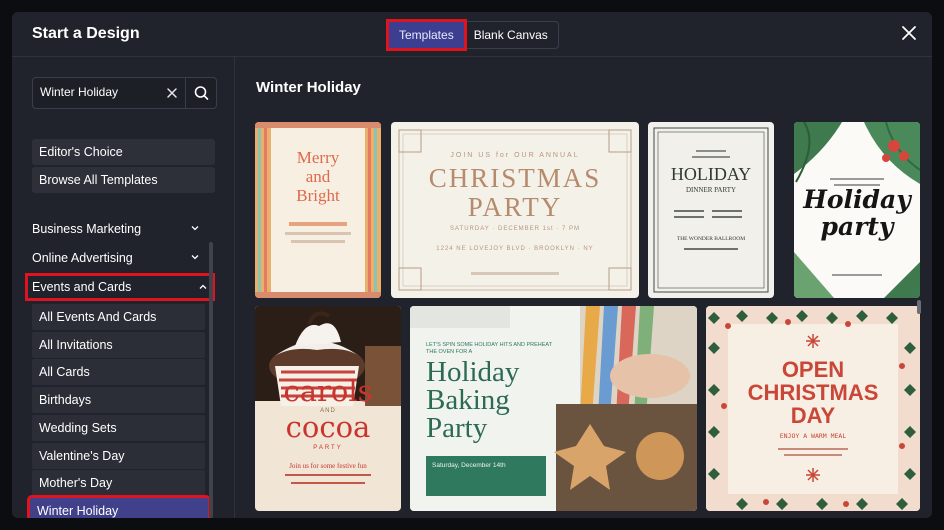 This screenshot has width=944, height=530. I want to click on template-card-holiday-party: Holiday party, so click(857, 210).